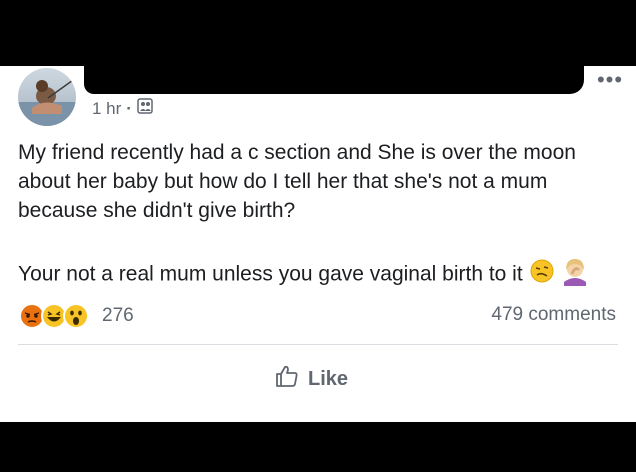  Describe the element at coordinates (328, 378) in the screenshot. I see `like-label: Like` at that location.